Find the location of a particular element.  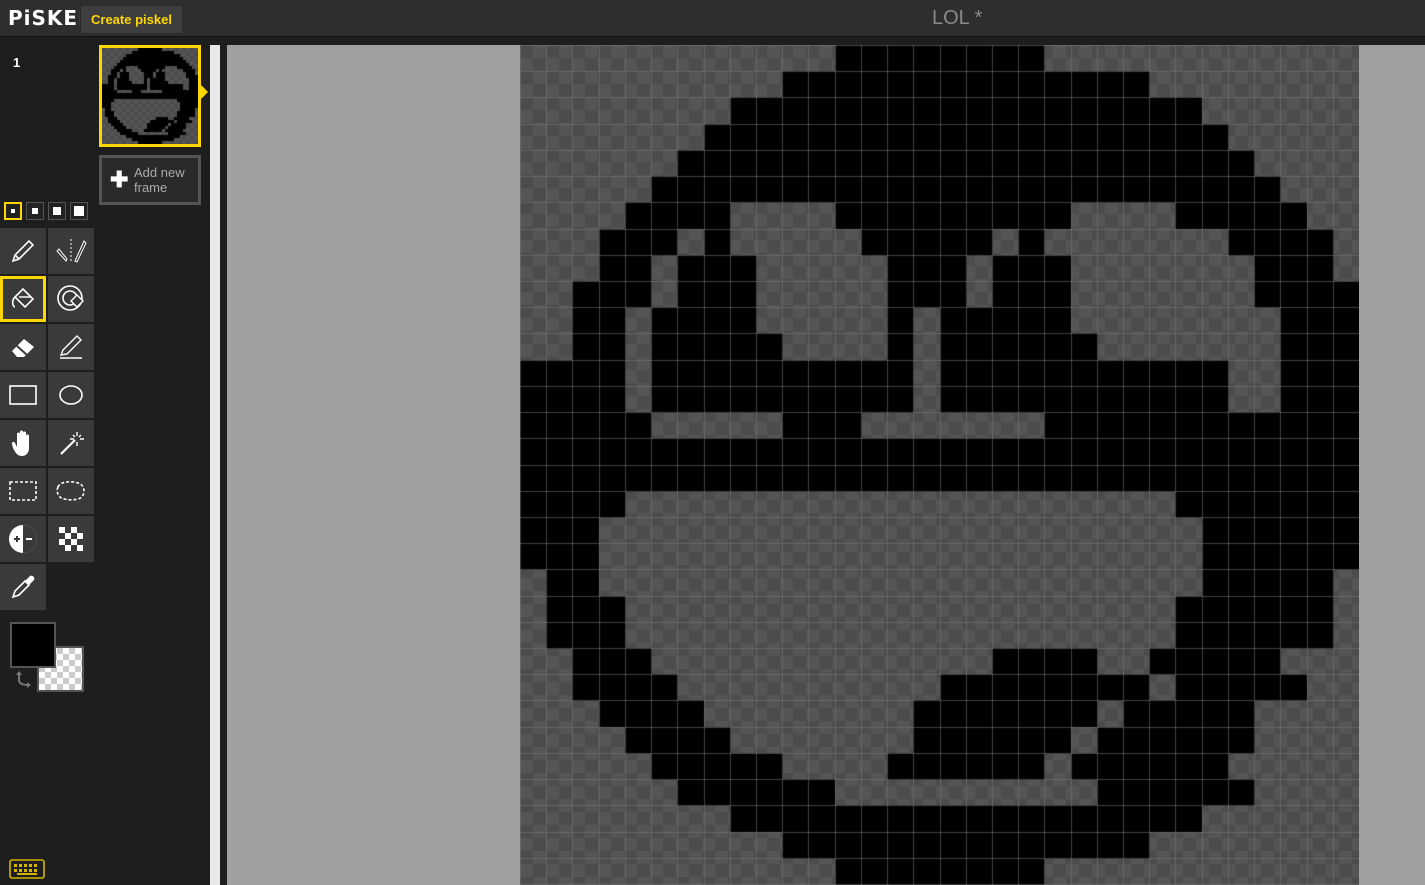

swap-colors-icon is located at coordinates (24, 679).